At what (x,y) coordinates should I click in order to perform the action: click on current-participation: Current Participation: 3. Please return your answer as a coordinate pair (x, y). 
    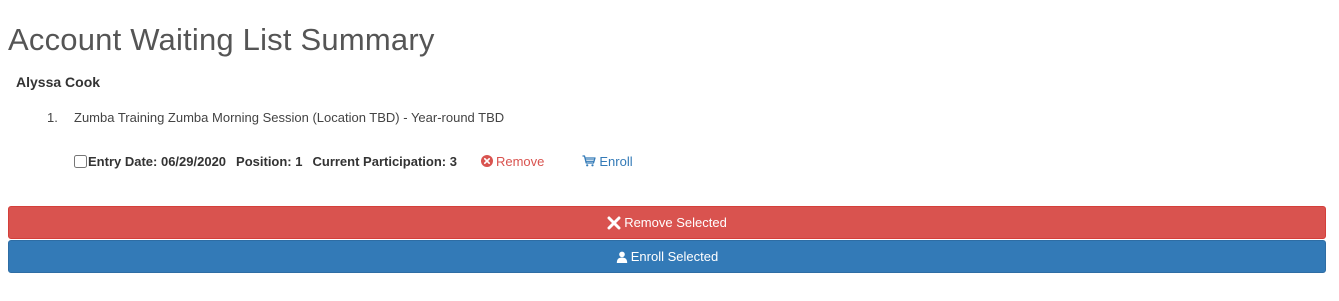
    Looking at the image, I should click on (384, 161).